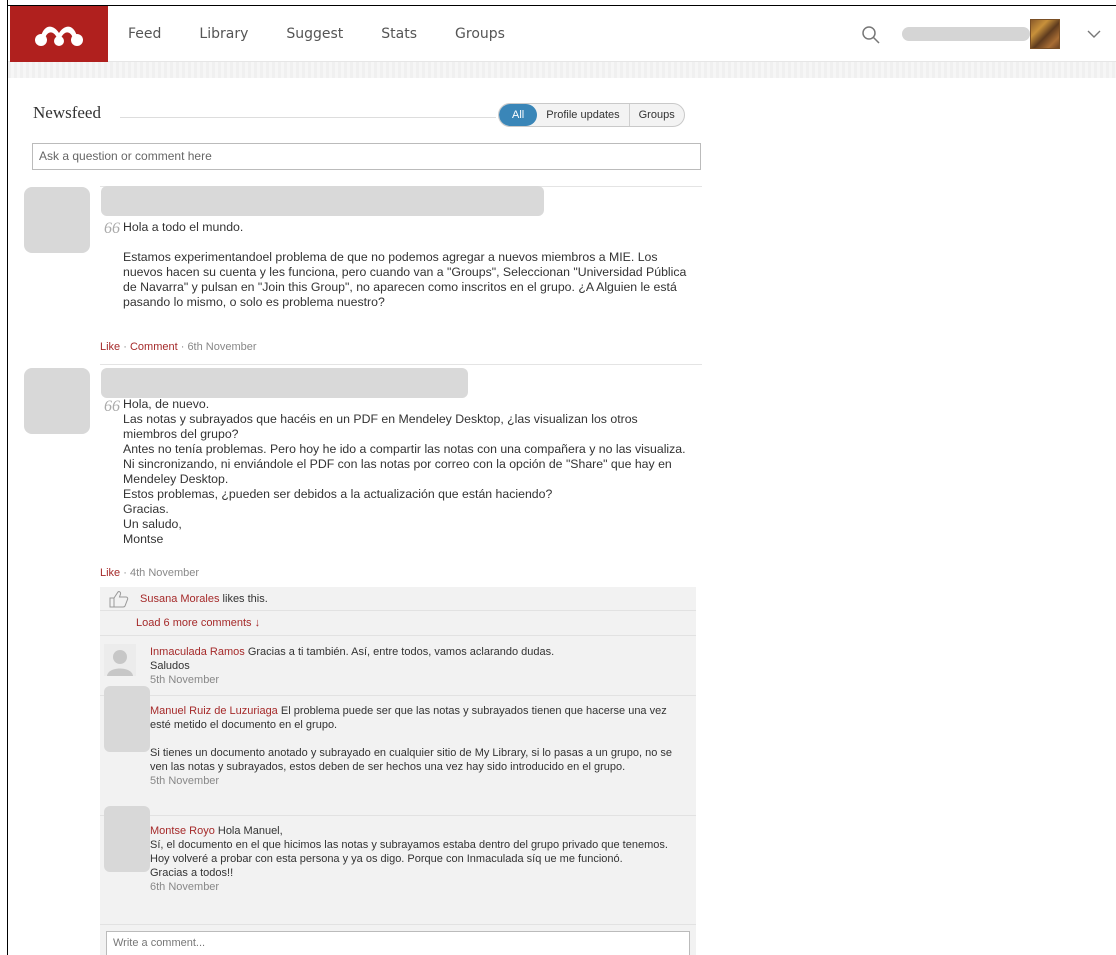  Describe the element at coordinates (154, 347) in the screenshot. I see `comment-link: Comment` at that location.